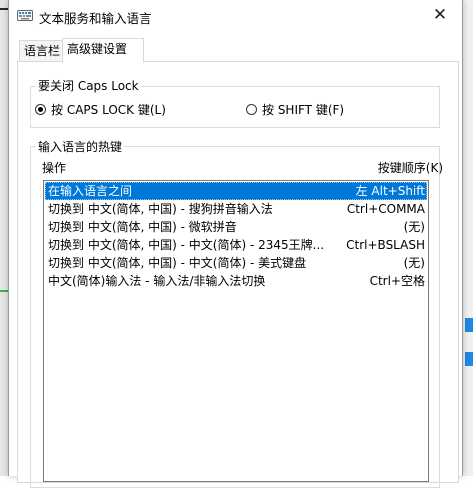  What do you see at coordinates (236, 281) in the screenshot?
I see `list-item: 中文(简体)输入法 - 输入法/非输入法切换 Ctrl+空格` at bounding box center [236, 281].